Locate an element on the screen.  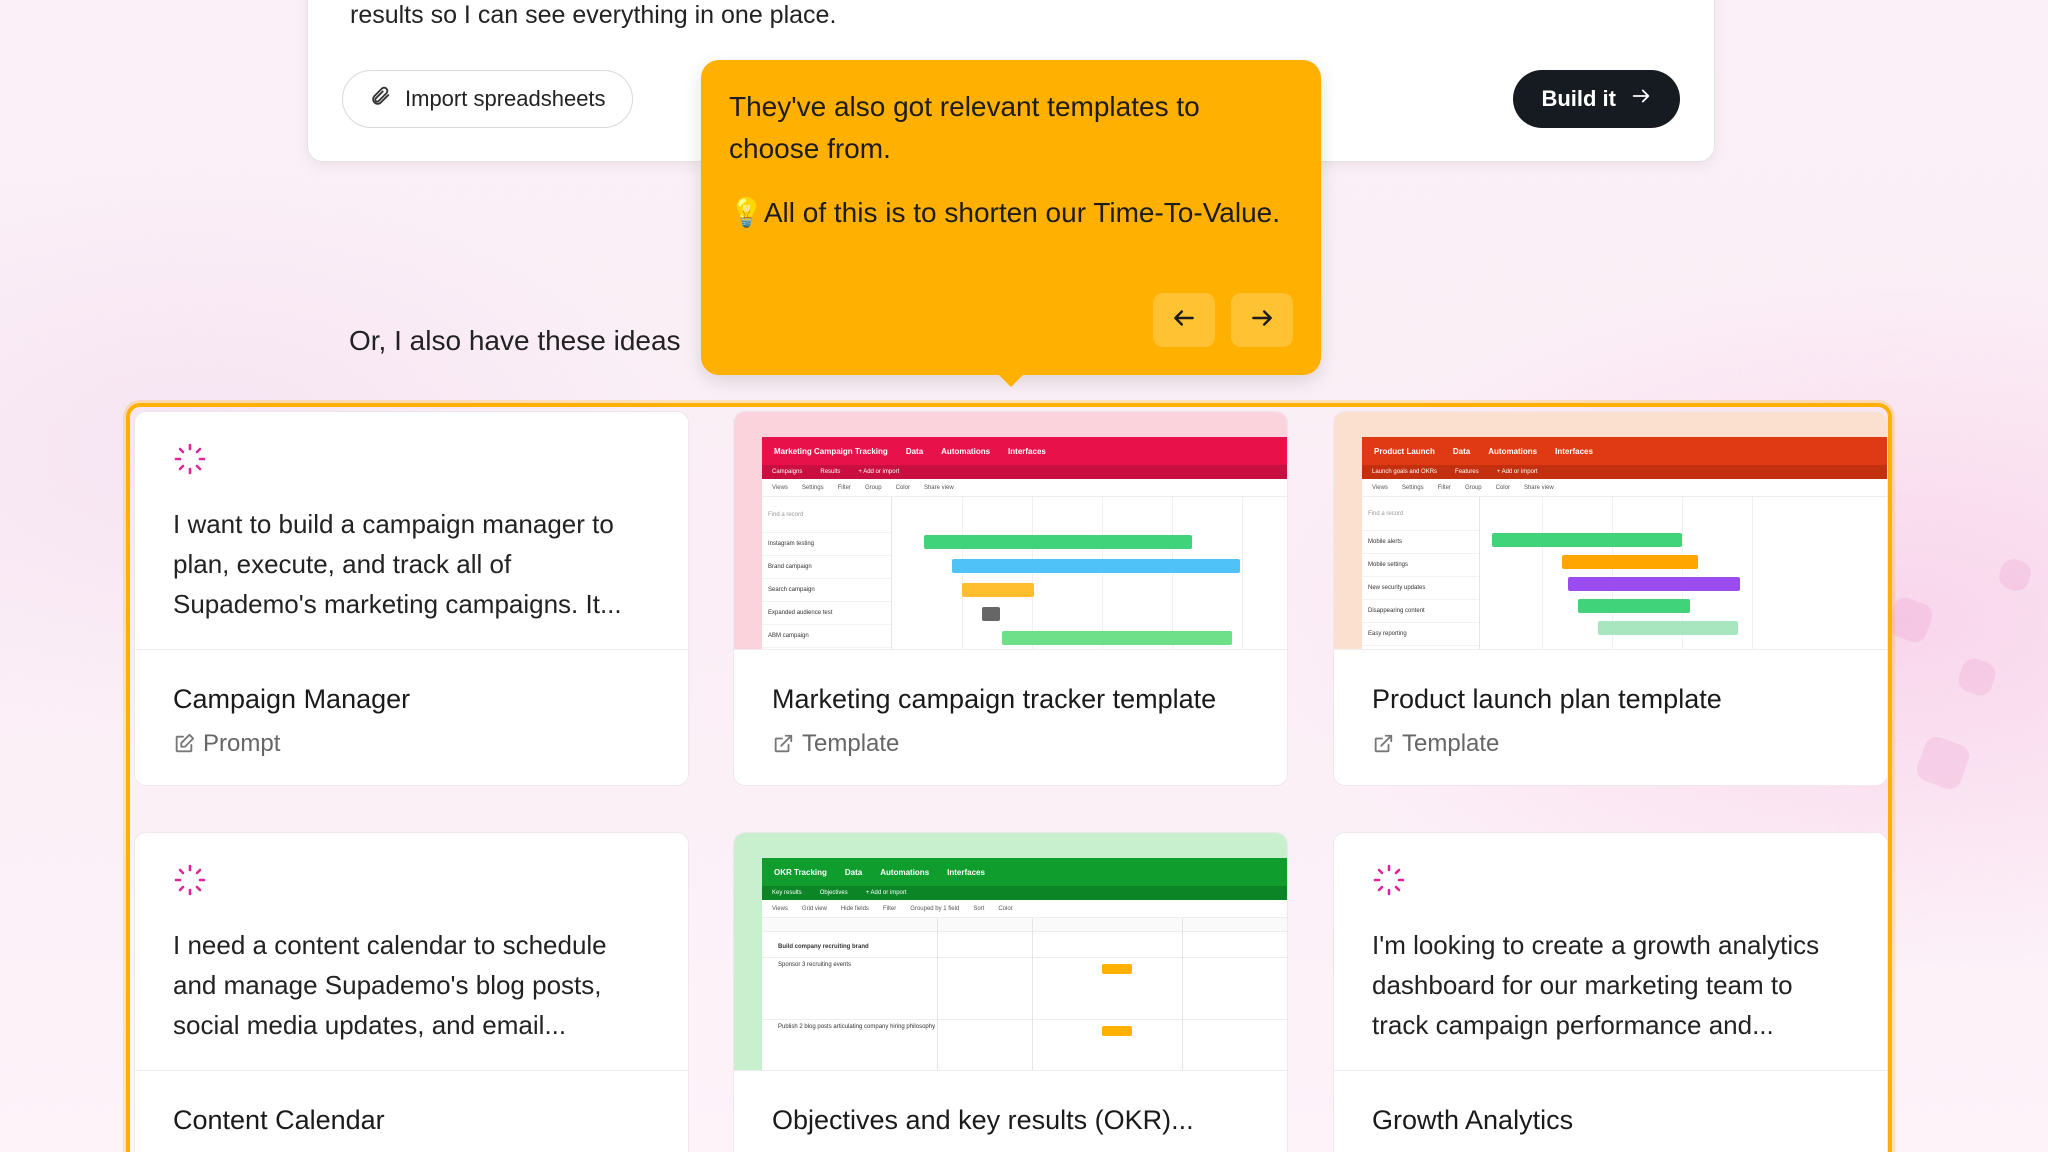
thumb-tab: Results is located at coordinates (830, 472).